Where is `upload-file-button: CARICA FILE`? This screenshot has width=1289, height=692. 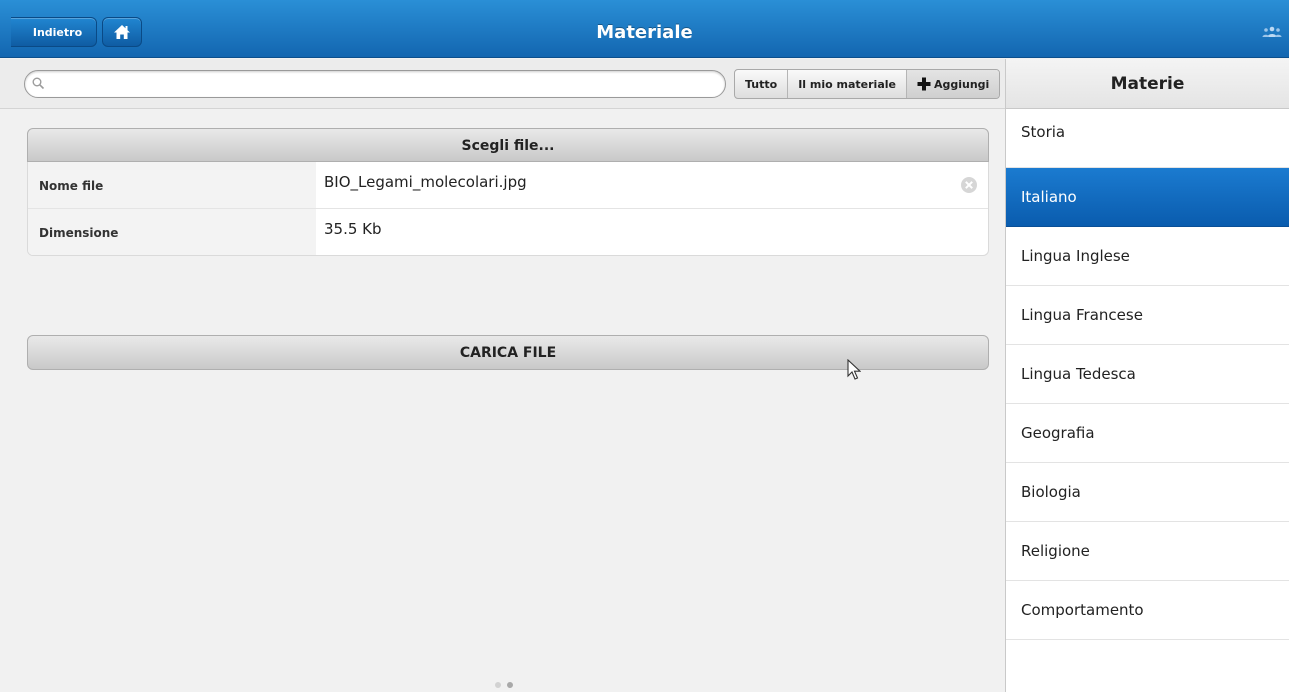 upload-file-button: CARICA FILE is located at coordinates (508, 352).